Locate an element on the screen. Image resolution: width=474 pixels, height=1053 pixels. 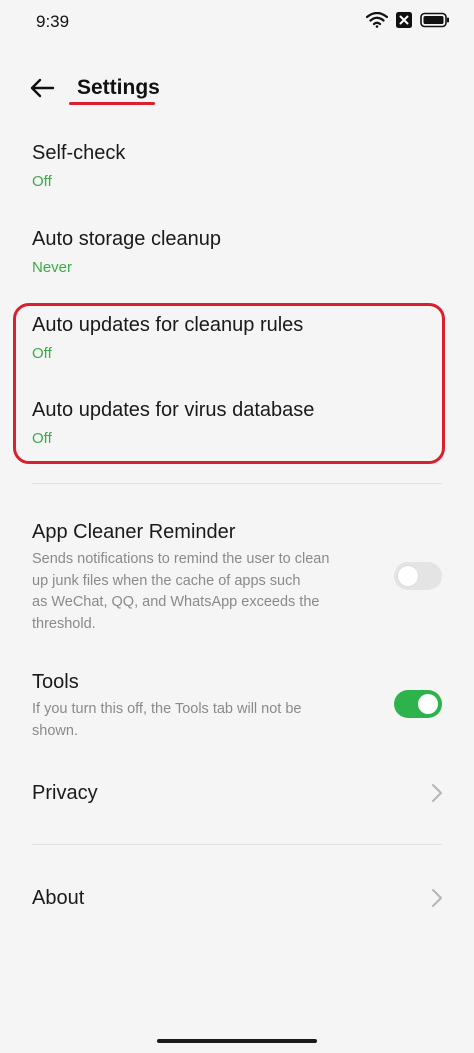
about-row: About is located at coordinates (239, 898).